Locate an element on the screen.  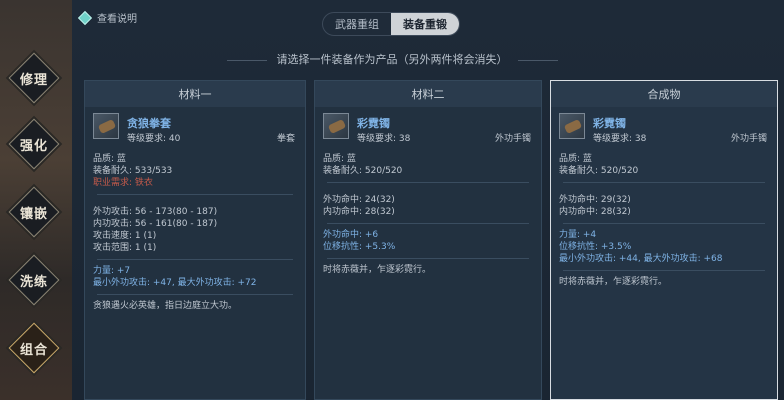
stat-line: 攻击范围: 1 (1) is located at coordinates (125, 248).